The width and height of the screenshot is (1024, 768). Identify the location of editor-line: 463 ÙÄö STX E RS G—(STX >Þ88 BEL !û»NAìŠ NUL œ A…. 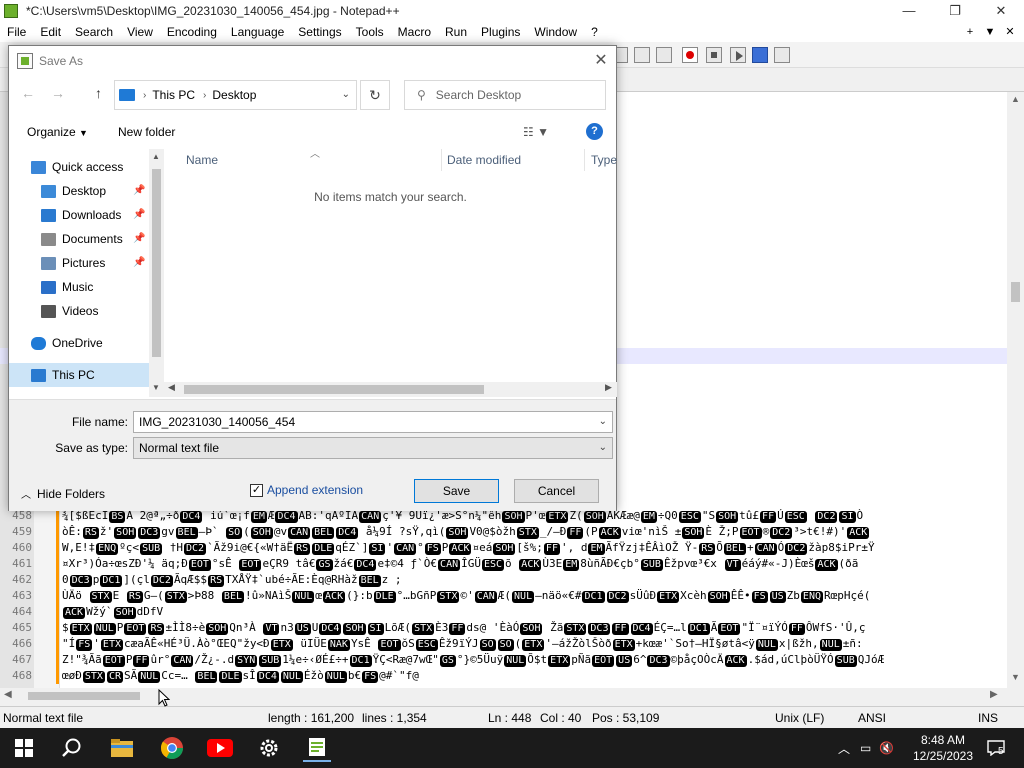
(503, 596).